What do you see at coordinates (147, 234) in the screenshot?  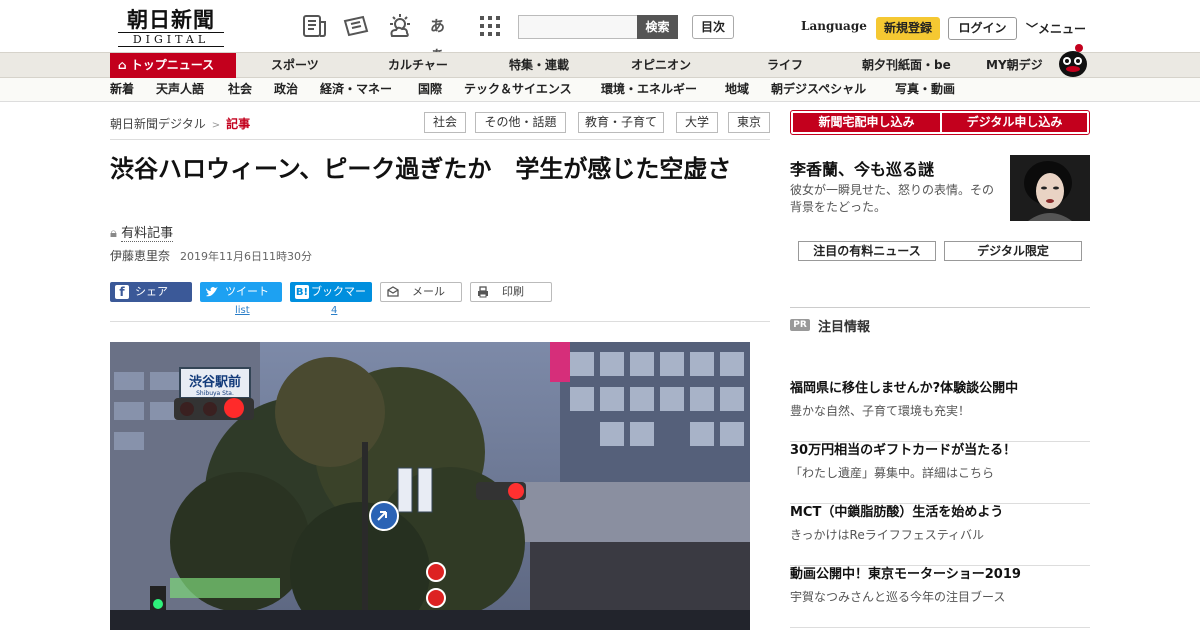 I see `paid-article-text: 有料記事` at bounding box center [147, 234].